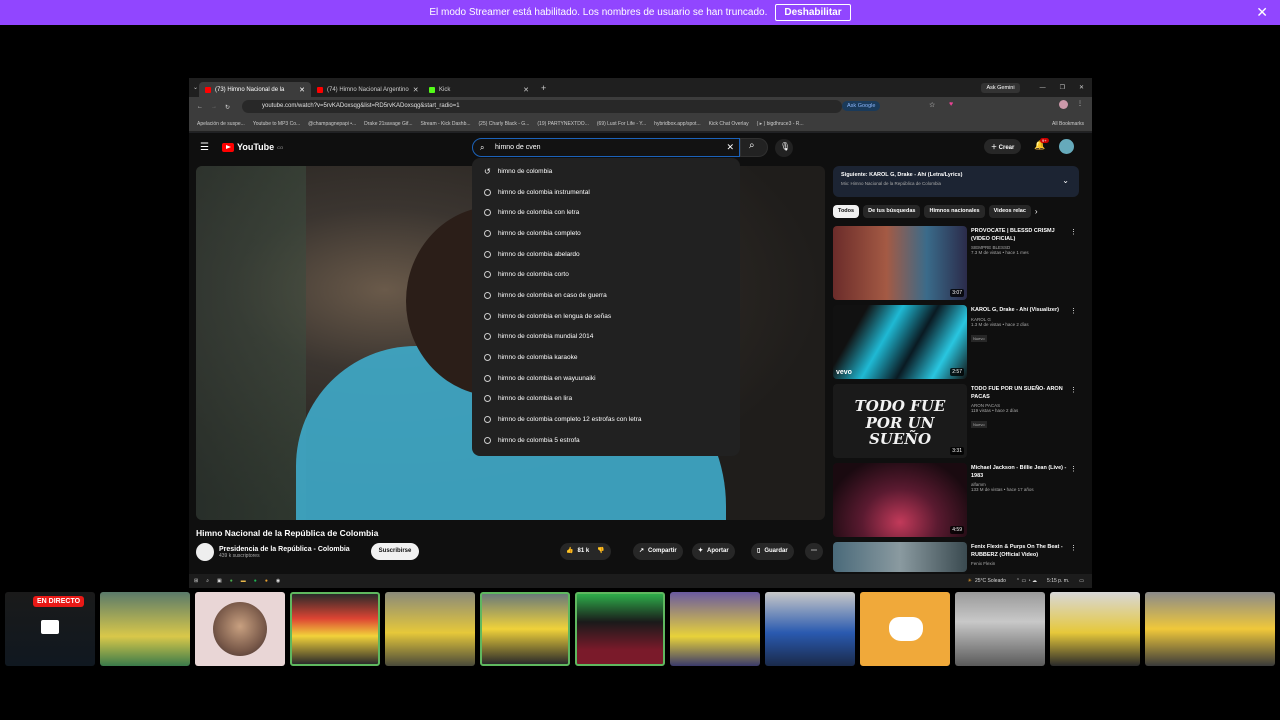 The width and height of the screenshot is (1280, 720). Describe the element at coordinates (266, 581) in the screenshot. I see `app-icon: ●` at that location.